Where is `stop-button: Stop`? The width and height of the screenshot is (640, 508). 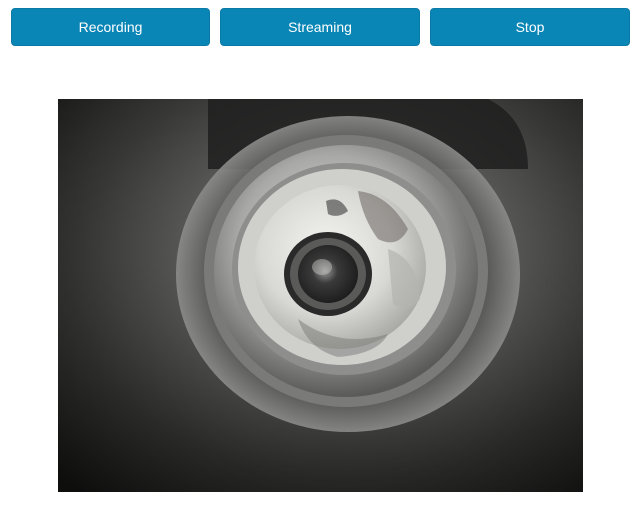
stop-button: Stop is located at coordinates (530, 27).